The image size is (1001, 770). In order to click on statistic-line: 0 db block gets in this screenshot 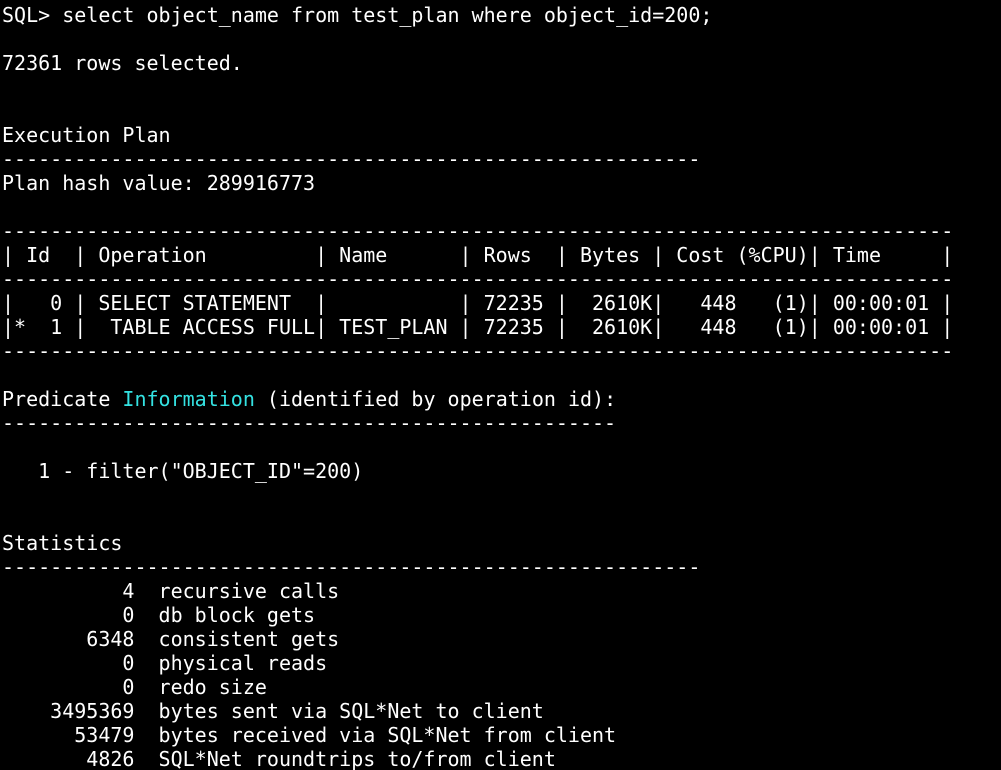, I will do `click(159, 615)`.